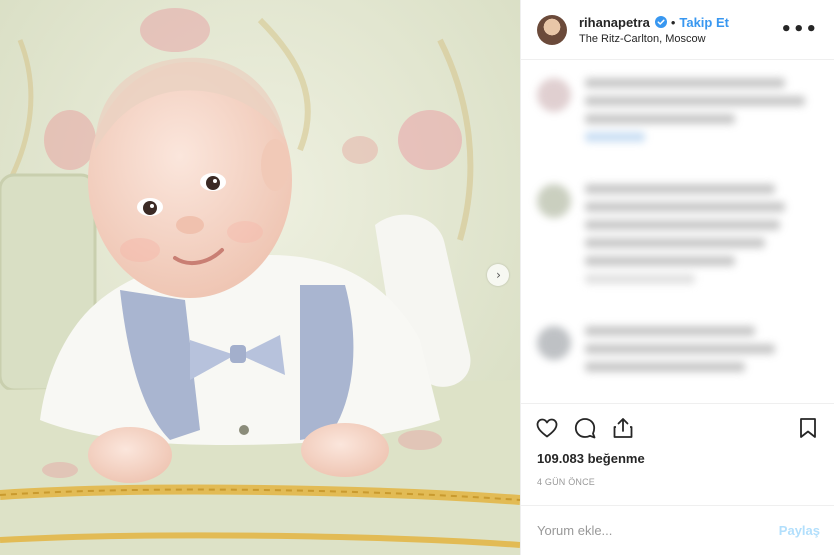 This screenshot has width=834, height=555. I want to click on share-icon, so click(623, 427).